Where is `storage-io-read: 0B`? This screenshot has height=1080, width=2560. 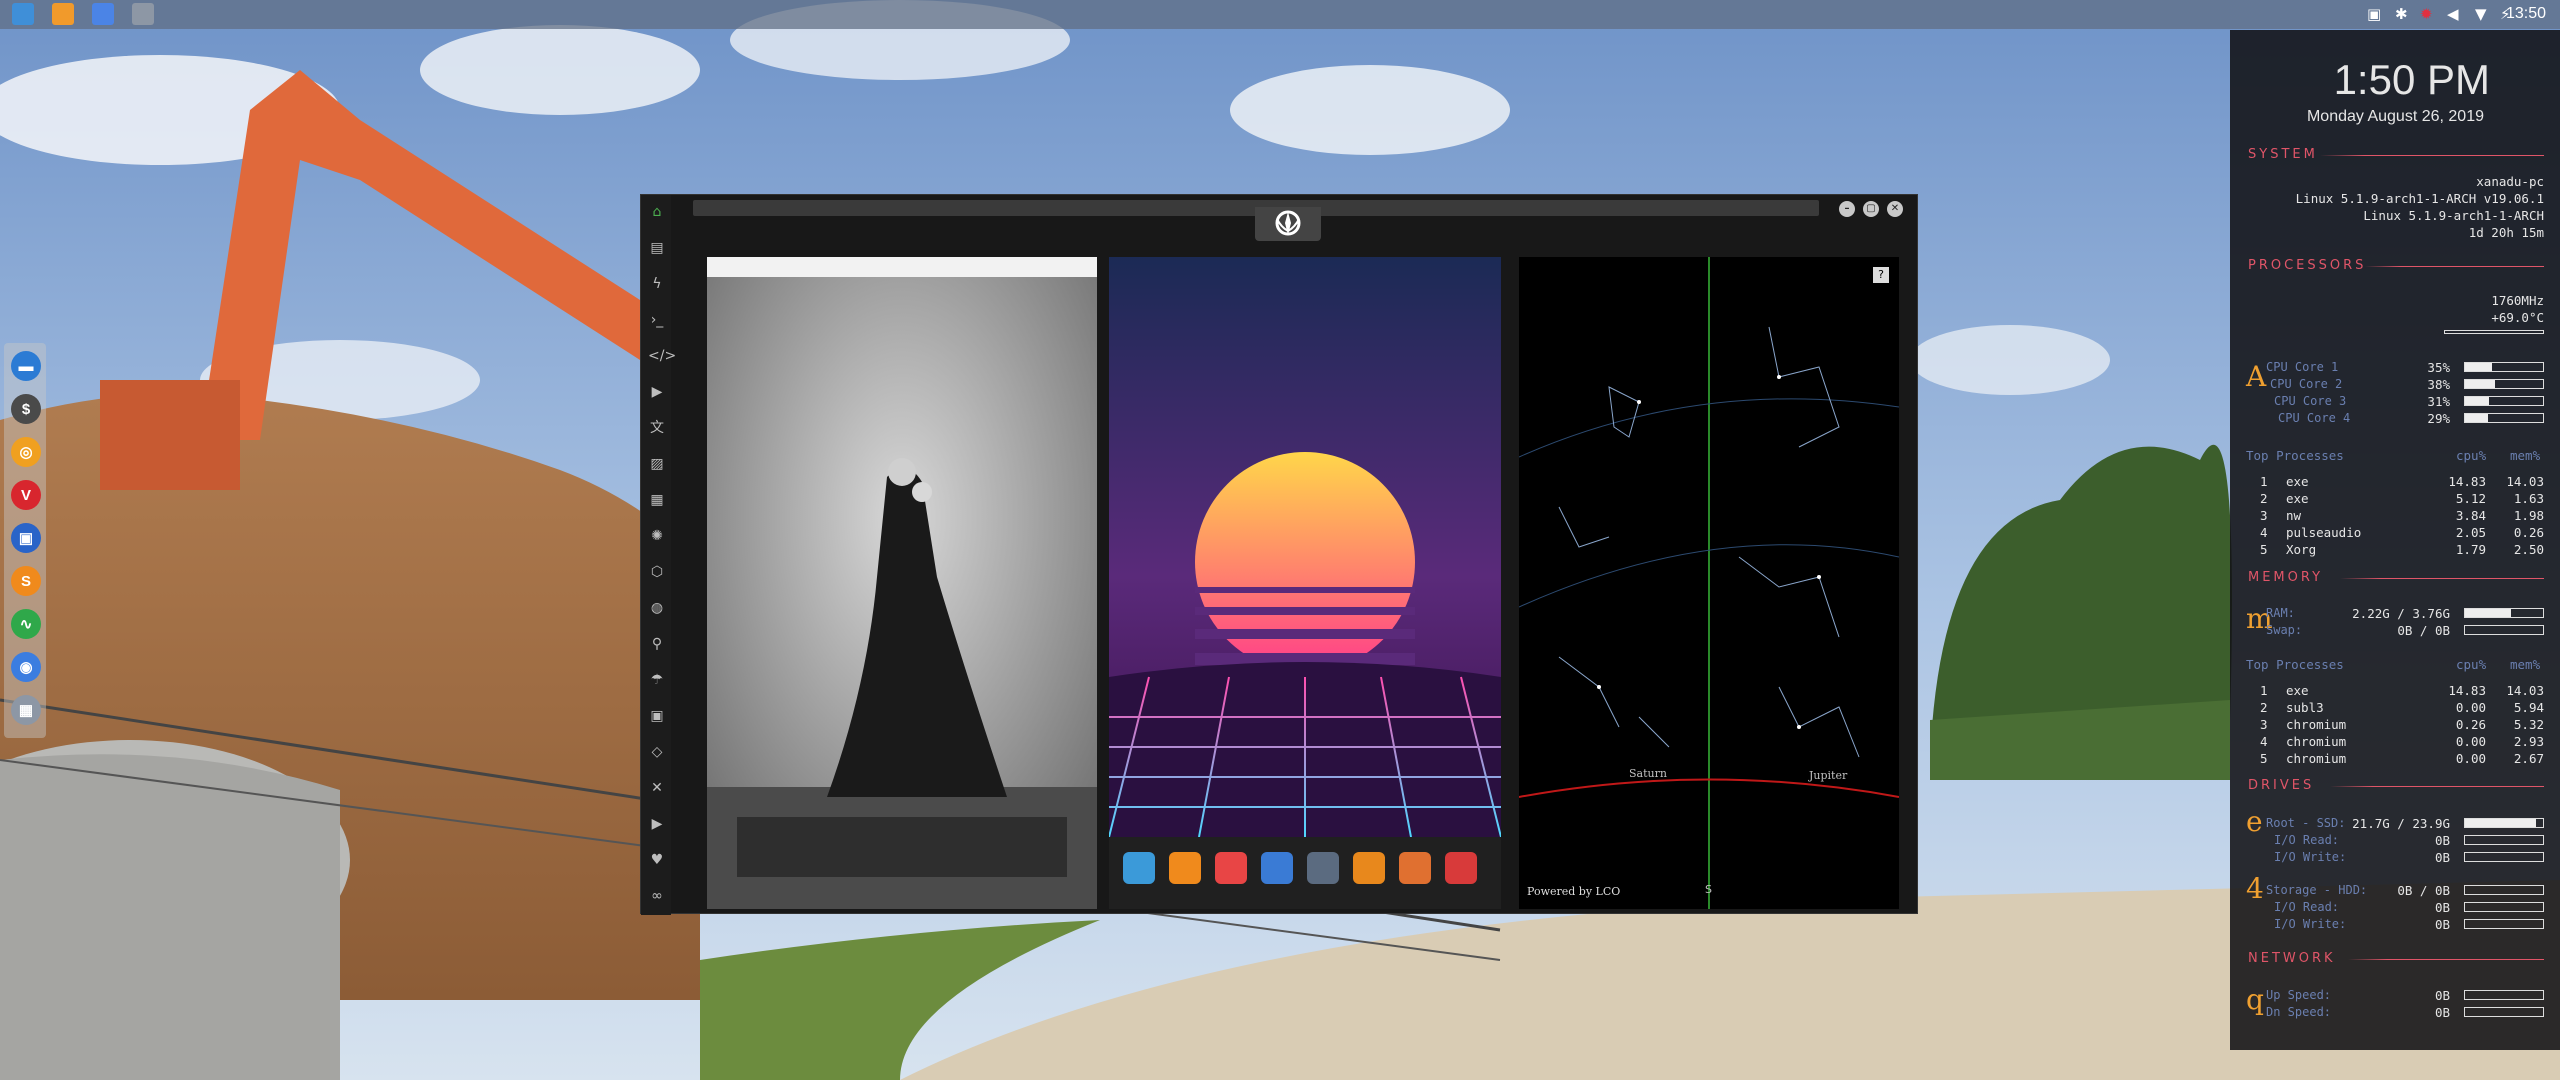 storage-io-read: 0B is located at coordinates (2442, 907).